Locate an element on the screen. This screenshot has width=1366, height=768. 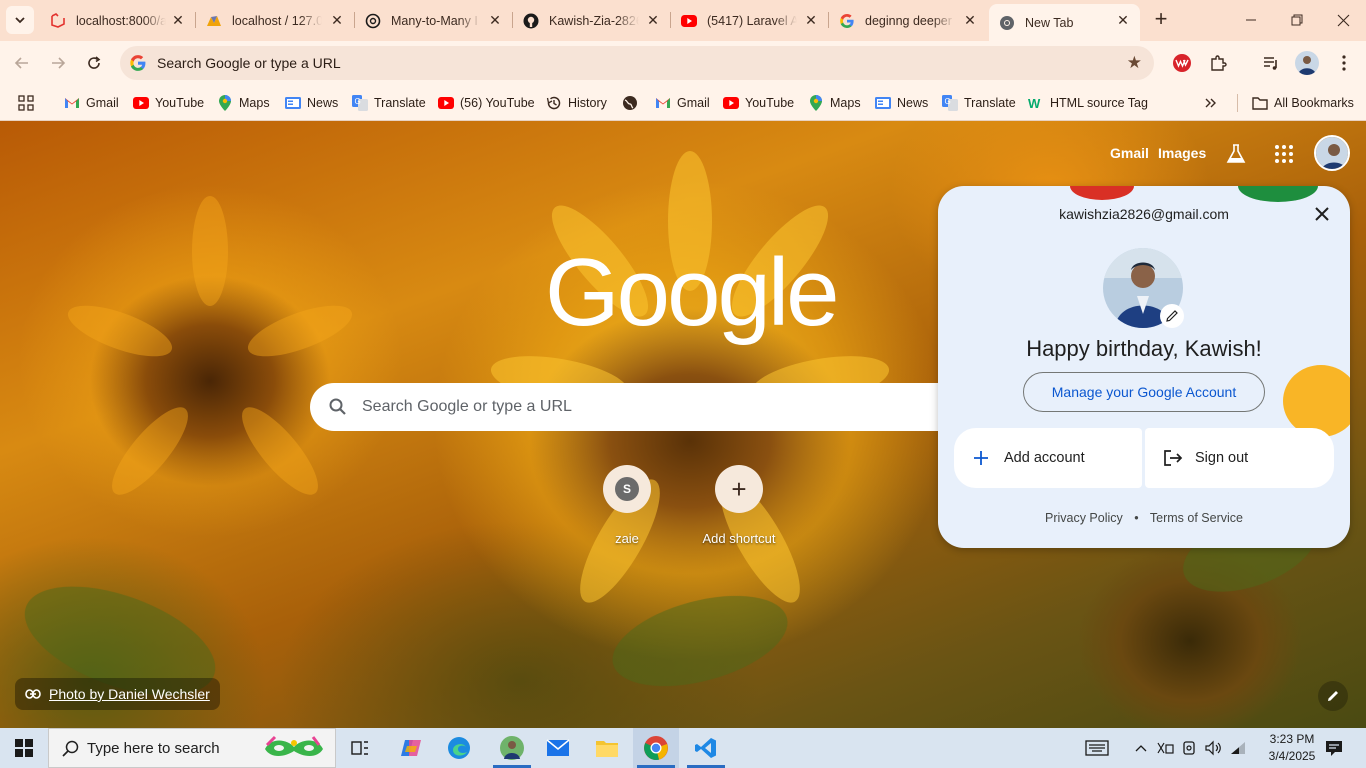
forward-button is located at coordinates (58, 63).